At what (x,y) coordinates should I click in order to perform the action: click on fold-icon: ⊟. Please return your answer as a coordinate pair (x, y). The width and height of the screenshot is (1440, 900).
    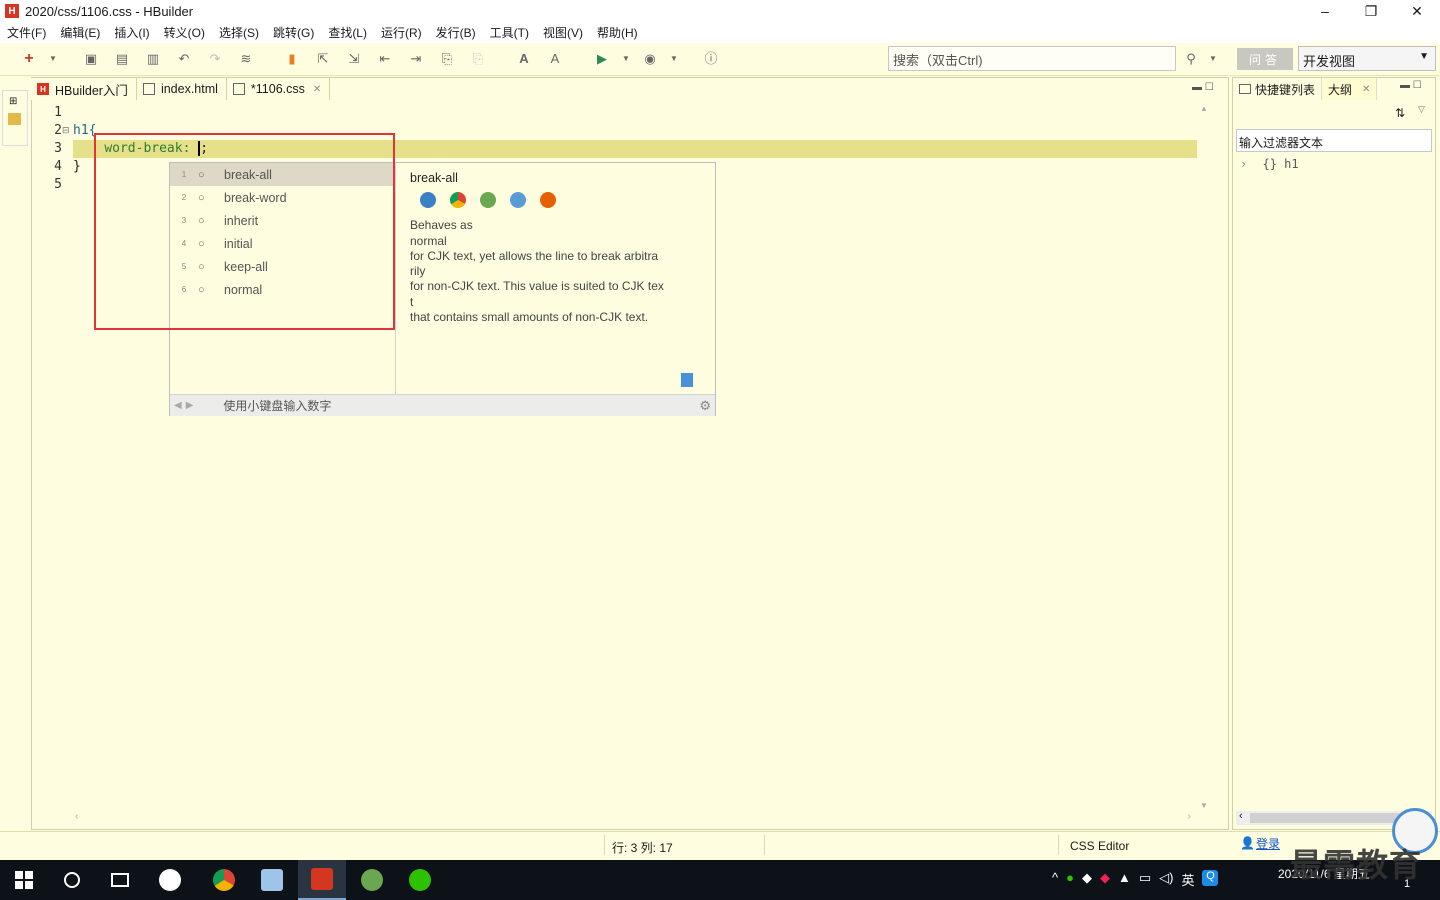
    Looking at the image, I should click on (66, 130).